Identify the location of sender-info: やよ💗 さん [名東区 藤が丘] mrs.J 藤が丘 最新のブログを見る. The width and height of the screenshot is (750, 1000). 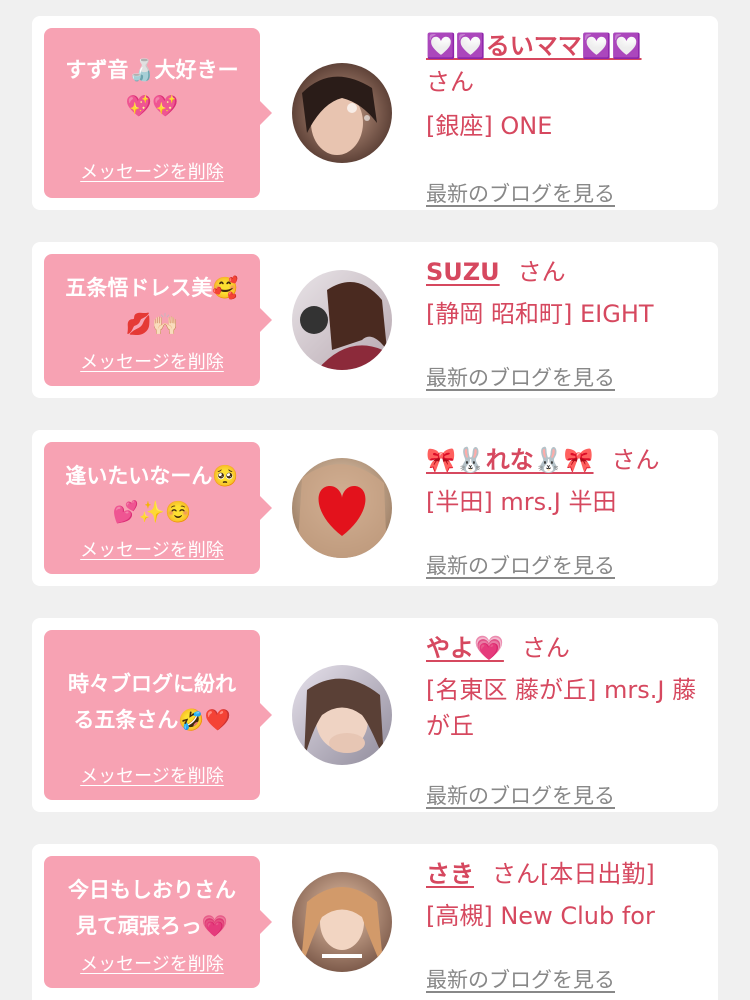
(566, 719).